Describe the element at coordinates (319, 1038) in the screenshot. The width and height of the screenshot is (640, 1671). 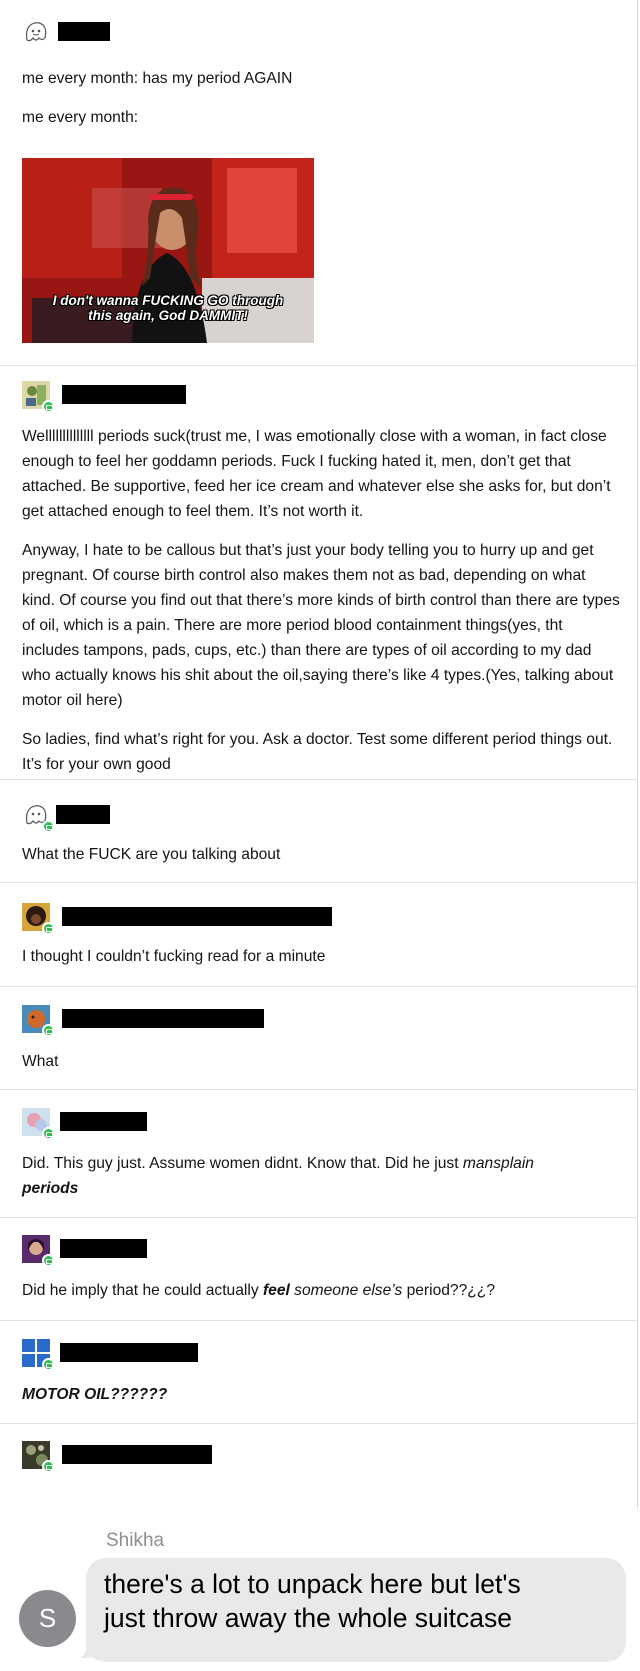
I see `post-reblog: What` at that location.